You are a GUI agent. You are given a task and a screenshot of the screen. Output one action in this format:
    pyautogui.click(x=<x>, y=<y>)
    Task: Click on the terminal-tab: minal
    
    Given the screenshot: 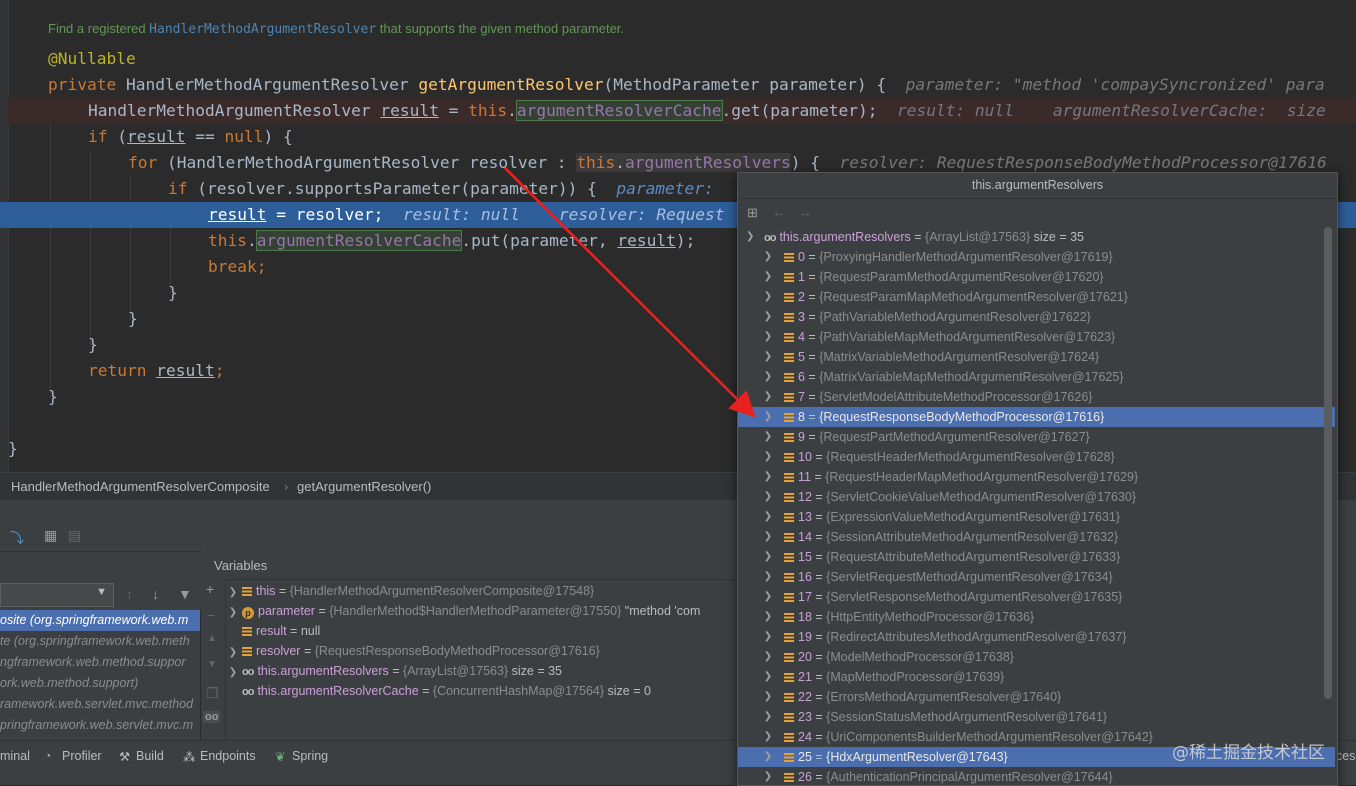 What is the action you would take?
    pyautogui.click(x=15, y=756)
    